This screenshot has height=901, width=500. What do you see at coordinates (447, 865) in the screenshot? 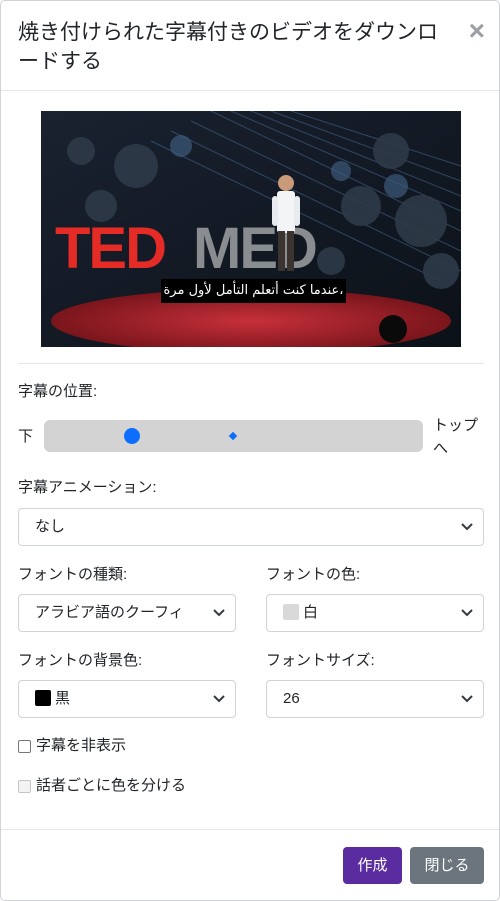
I see `close-button: 閉じる` at bounding box center [447, 865].